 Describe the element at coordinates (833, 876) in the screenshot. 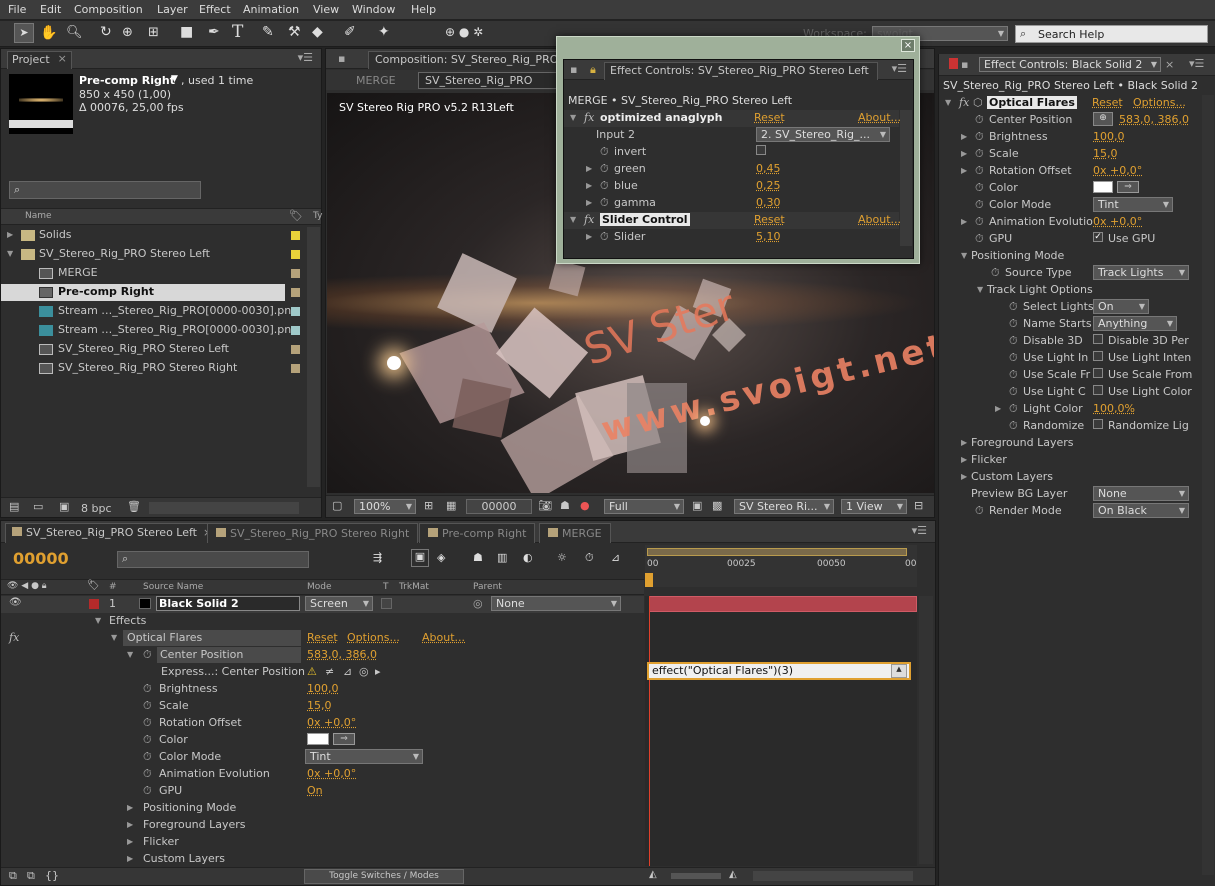

I see `timeline-hscroll` at that location.